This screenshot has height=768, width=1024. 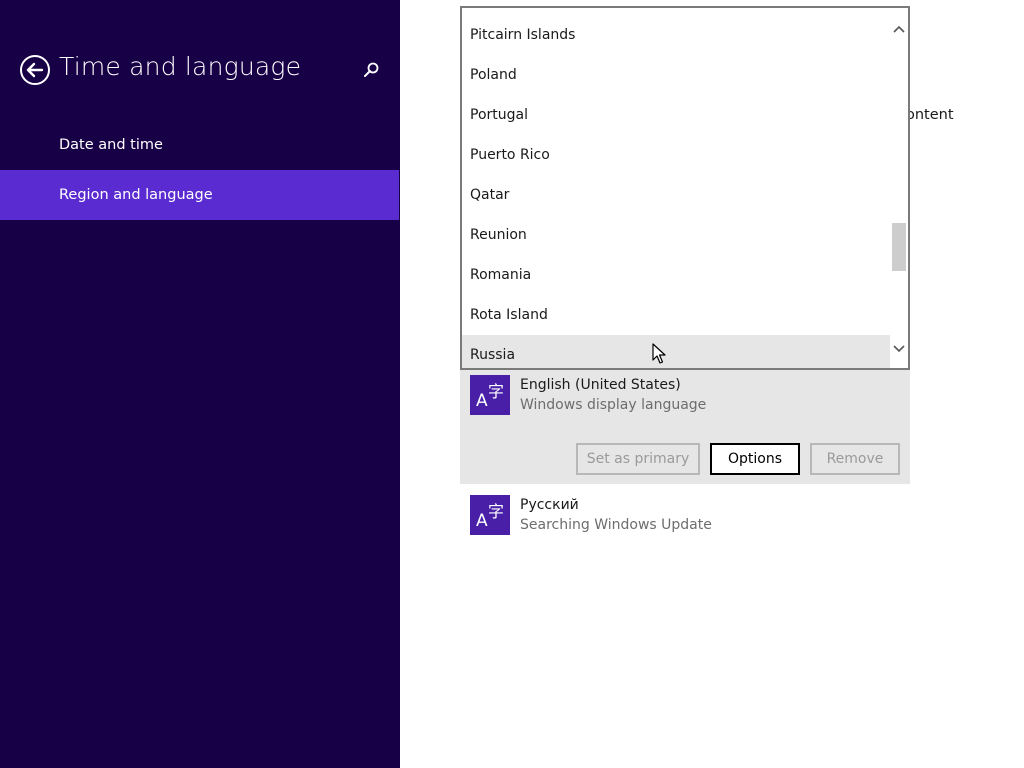 What do you see at coordinates (180, 66) in the screenshot?
I see `pane-title: Time and language` at bounding box center [180, 66].